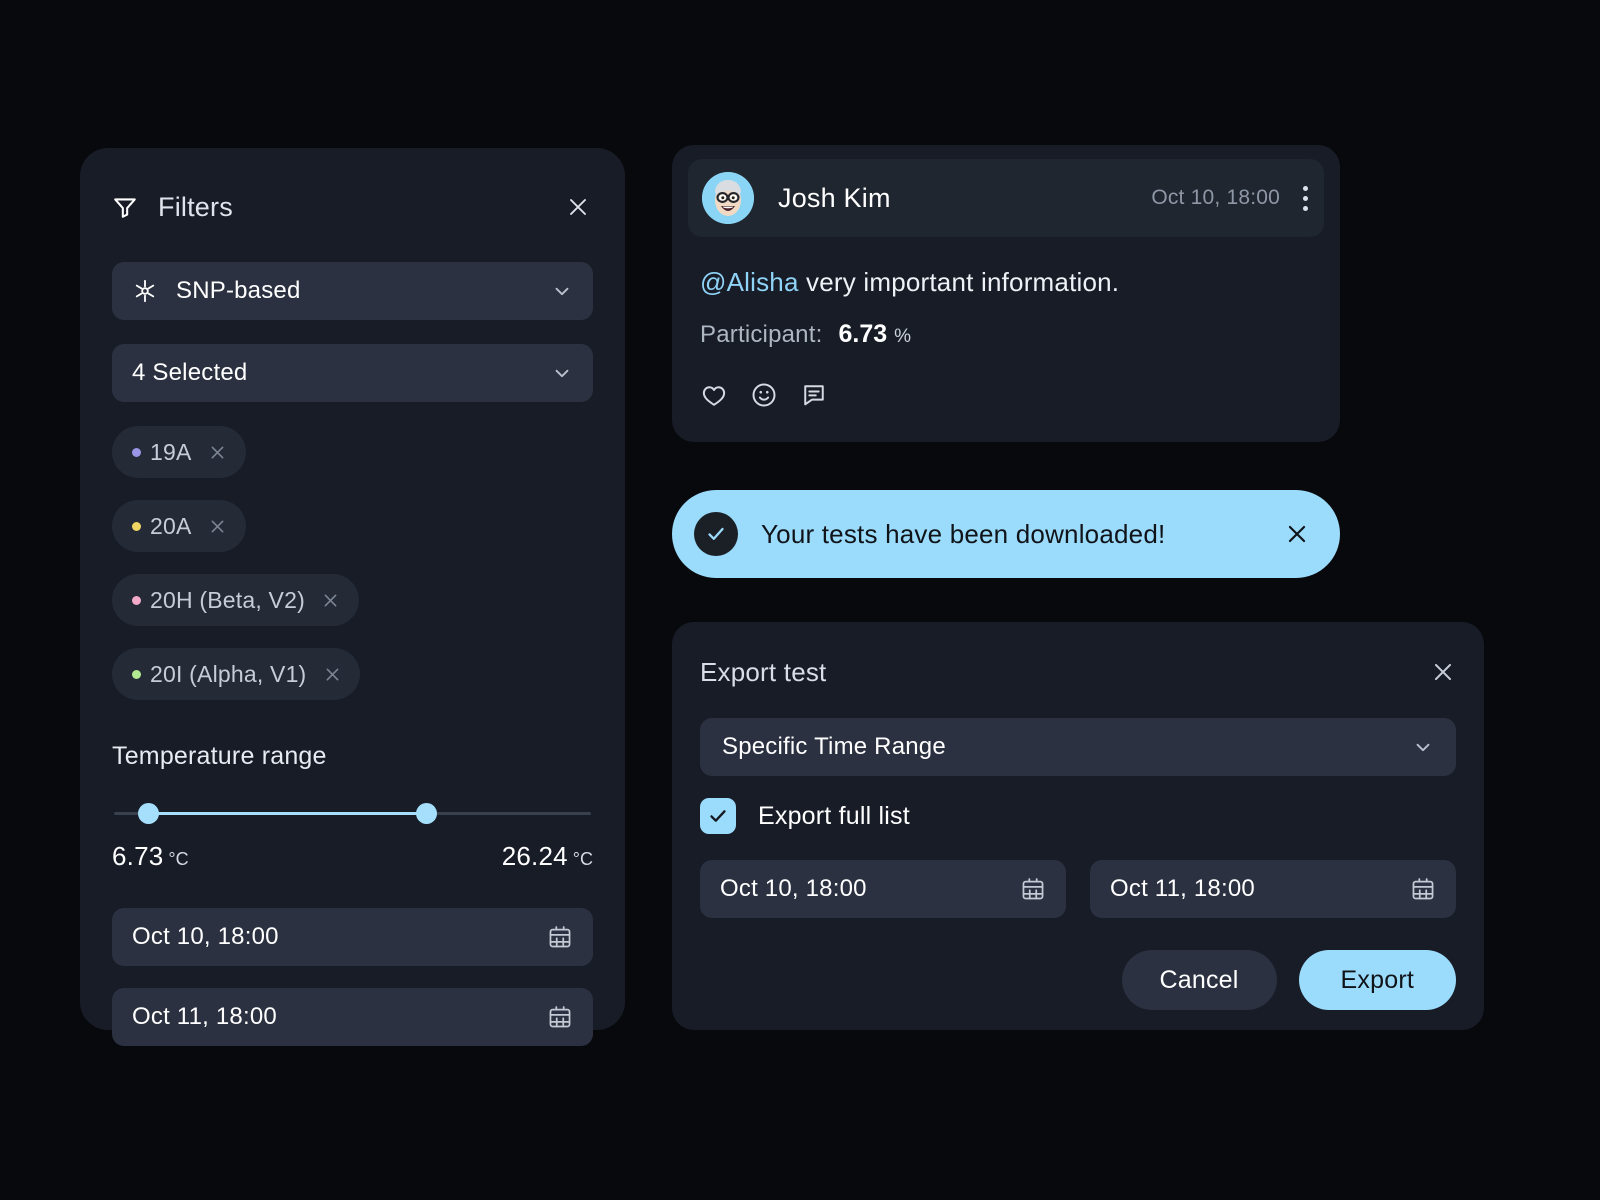  Describe the element at coordinates (834, 815) in the screenshot. I see `export-full-list-label: Export full list` at that location.